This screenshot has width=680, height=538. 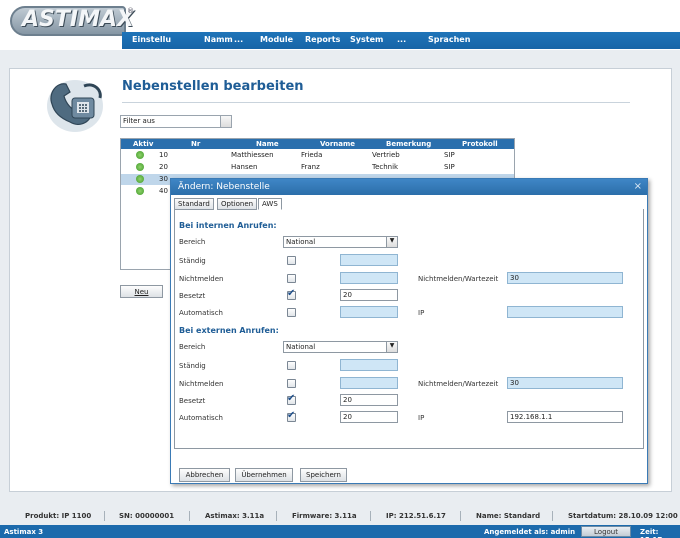 I want to click on cell-name: Matthiessen, so click(x=252, y=155).